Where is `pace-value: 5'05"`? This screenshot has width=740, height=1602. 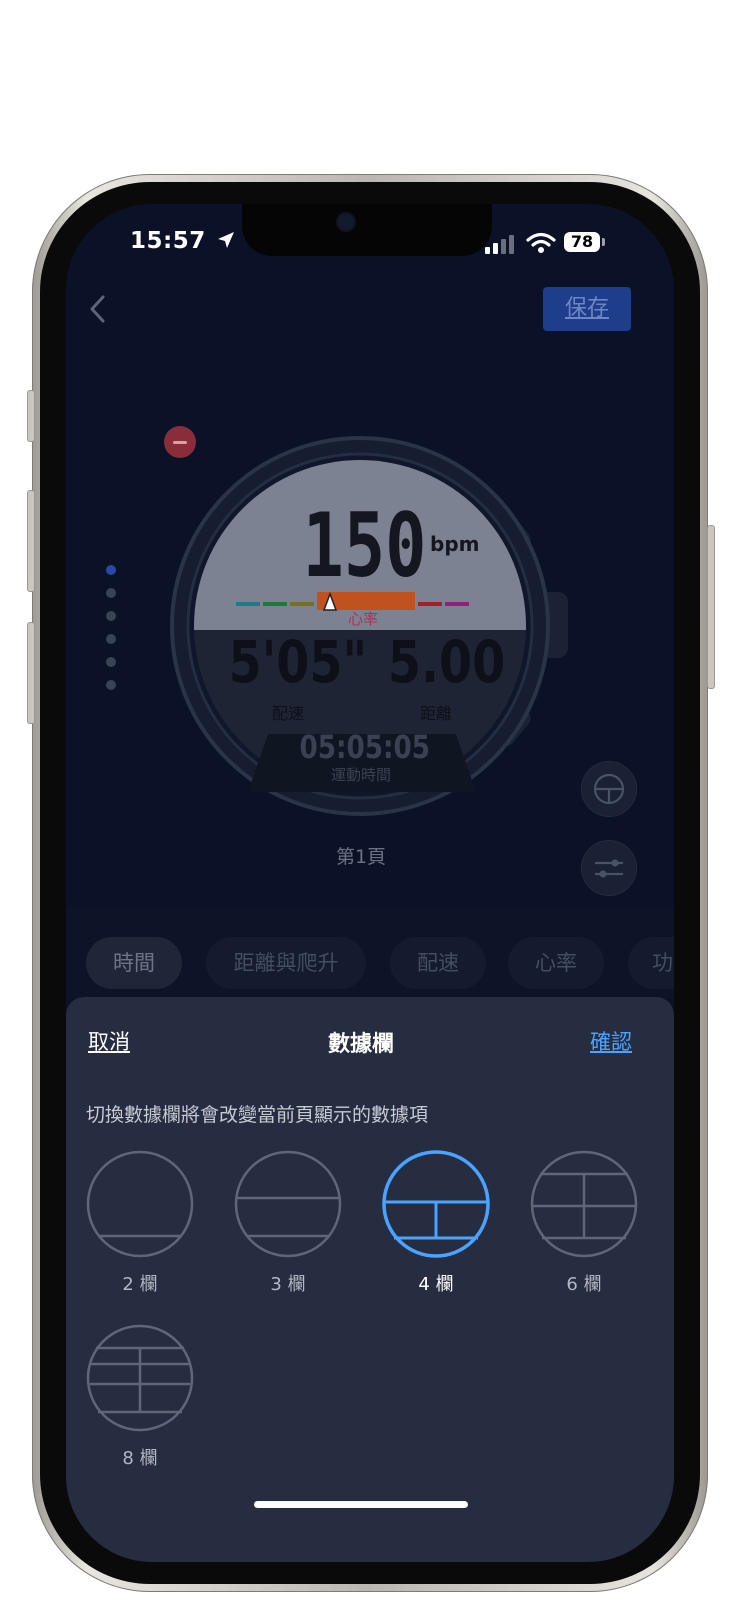 pace-value: 5'05" is located at coordinates (298, 662).